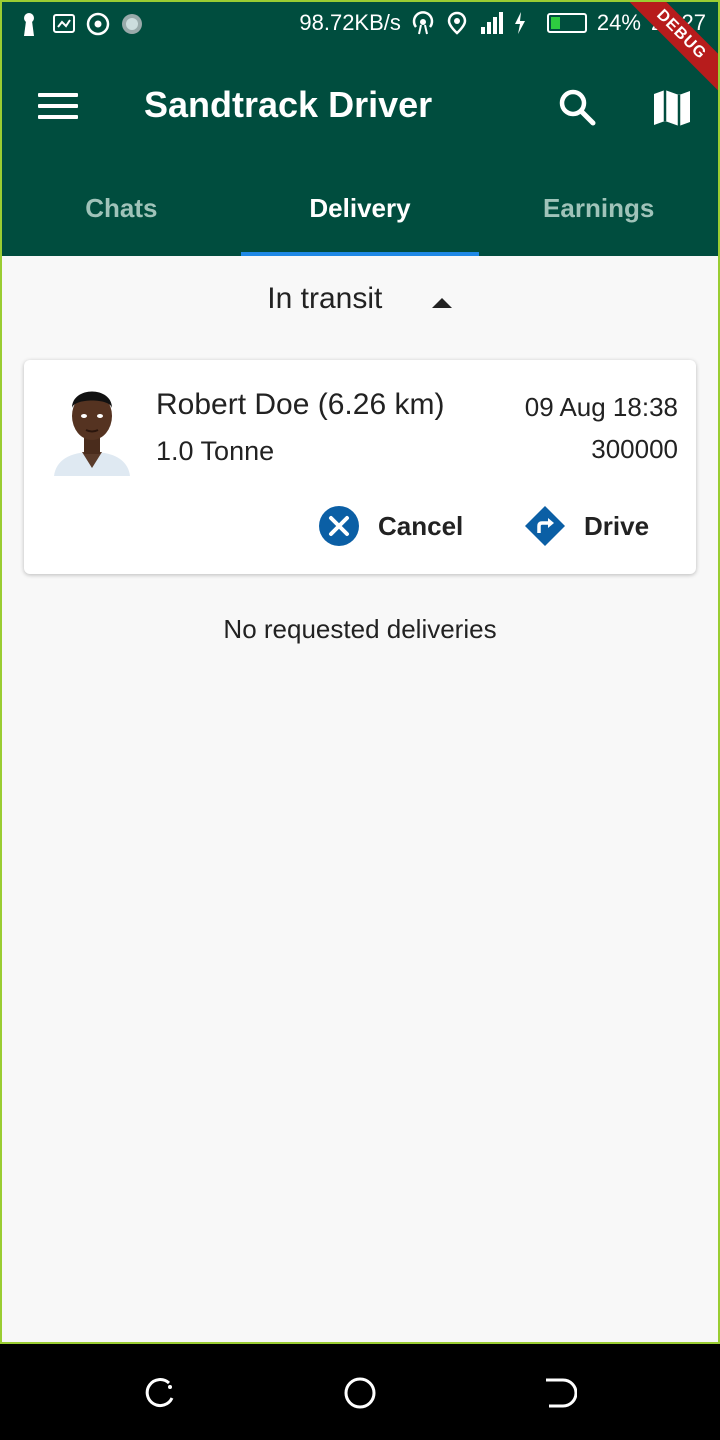 This screenshot has width=720, height=1440. I want to click on battery-icon, so click(566, 23).